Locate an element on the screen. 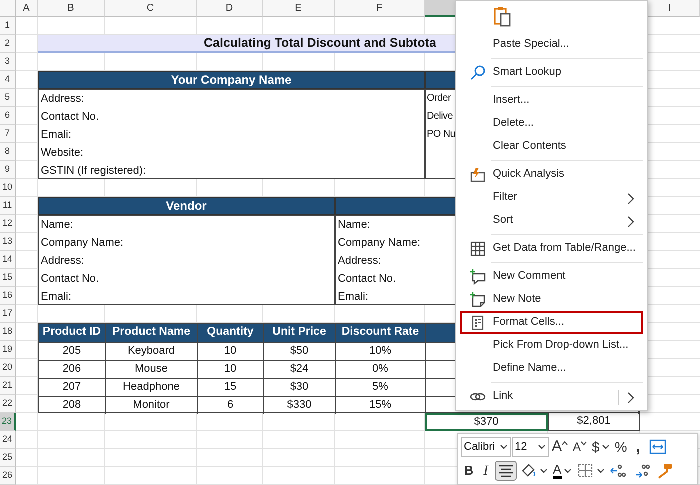  row-header: 5 is located at coordinates (8, 98).